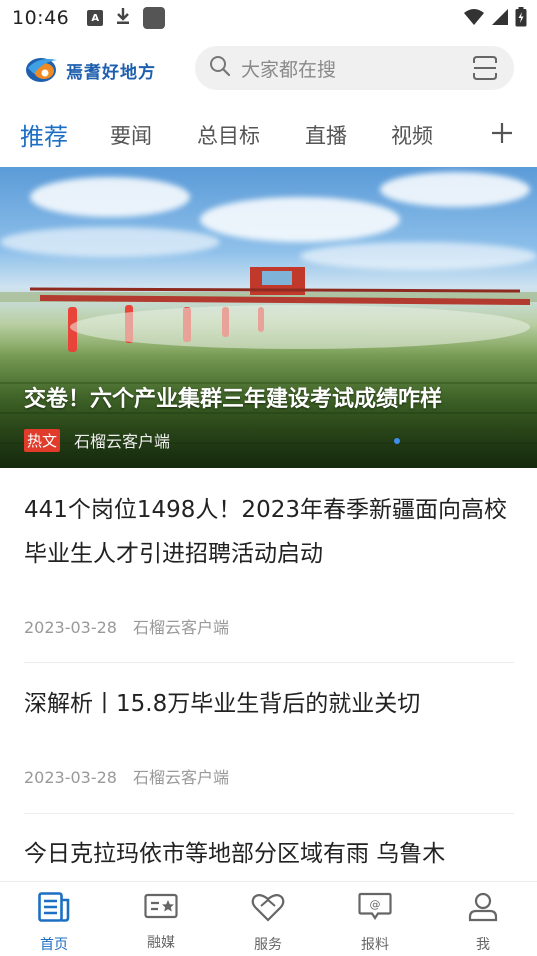 This screenshot has height=956, width=537. I want to click on banner-title: 交卷！六个产业集群三年建设考试成绩咋样, so click(233, 399).